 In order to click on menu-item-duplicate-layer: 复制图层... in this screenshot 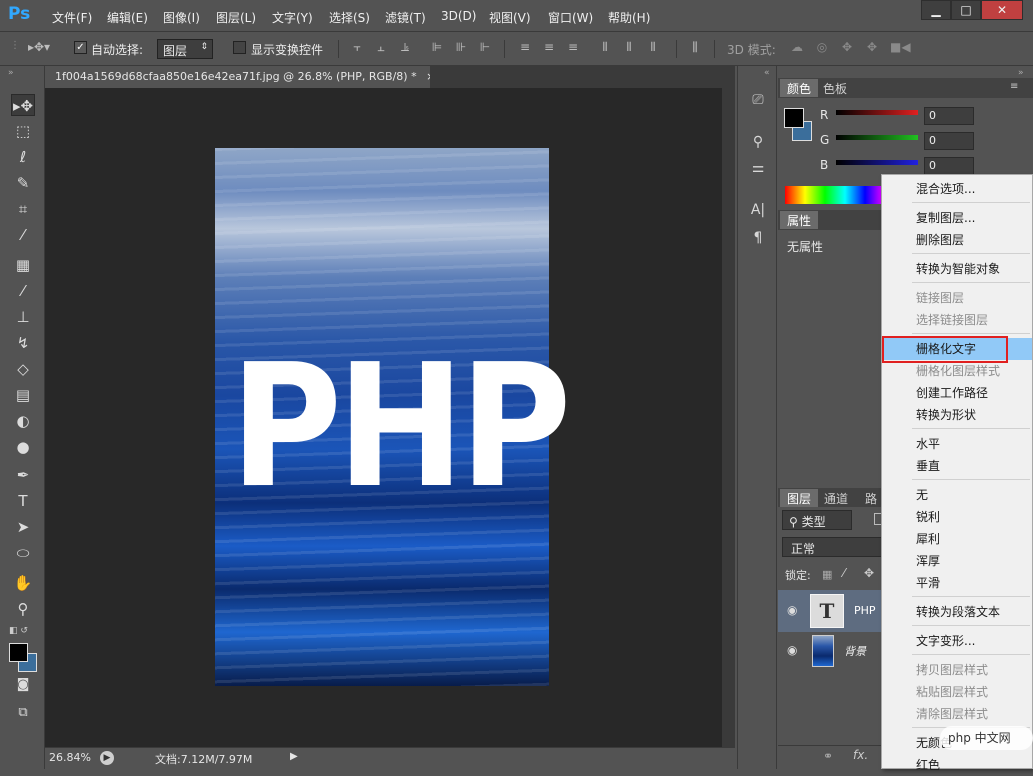, I will do `click(957, 218)`.